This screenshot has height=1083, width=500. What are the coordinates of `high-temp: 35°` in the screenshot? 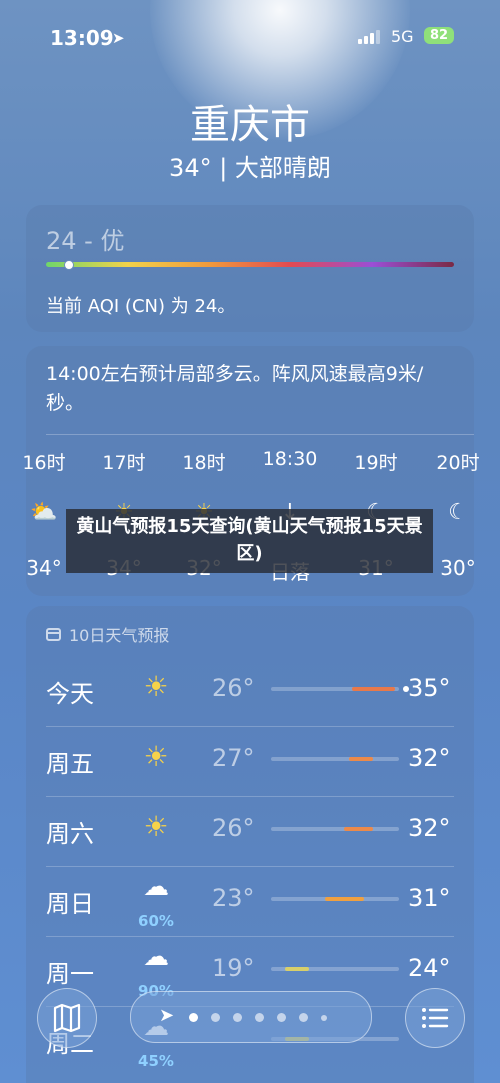 It's located at (429, 688).